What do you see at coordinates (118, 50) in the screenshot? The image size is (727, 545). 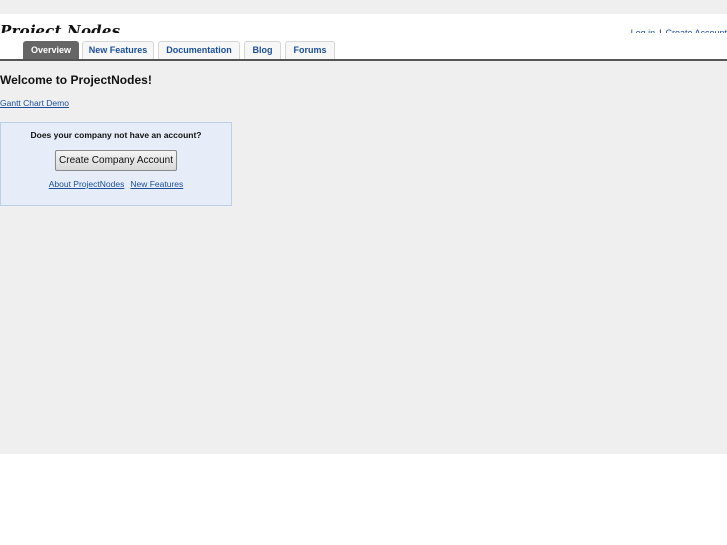 I see `tab-new-features: New Features` at bounding box center [118, 50].